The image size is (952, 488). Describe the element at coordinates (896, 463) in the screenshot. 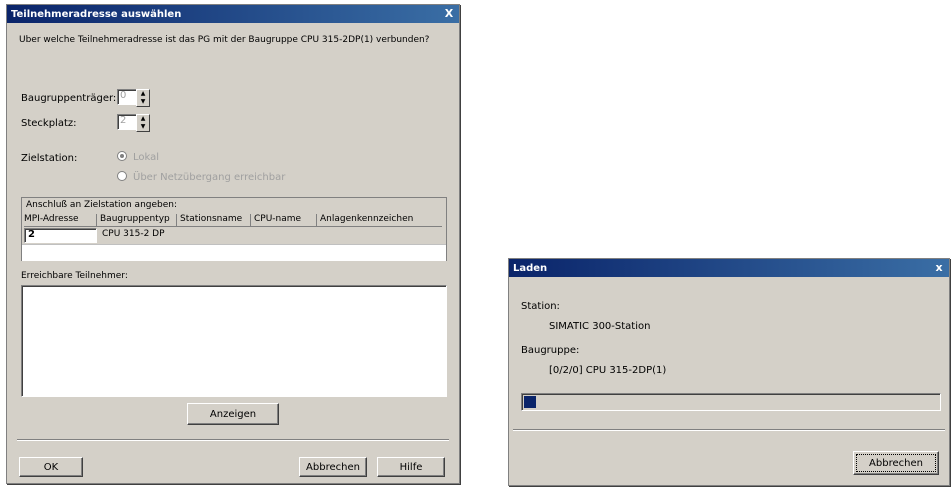

I see `abort-button: Abbrechen` at that location.